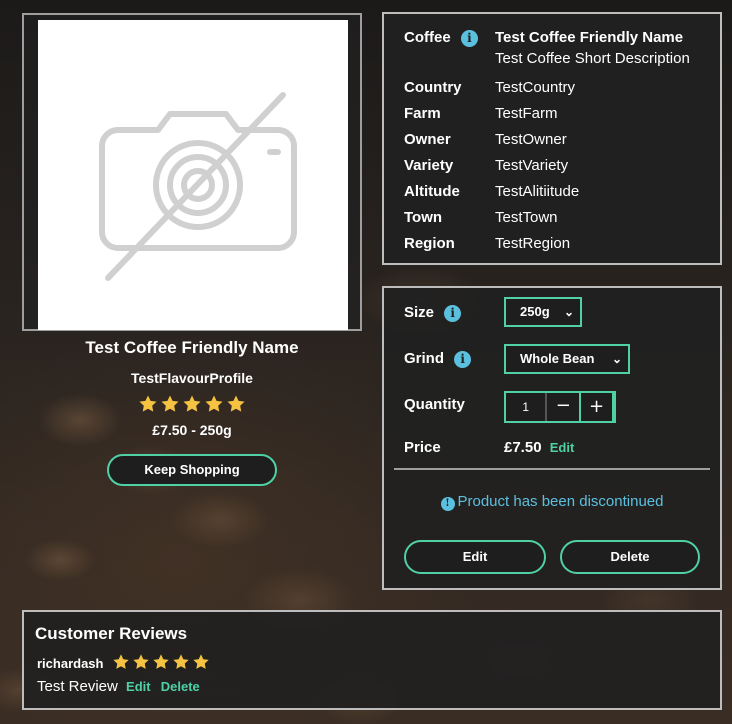  What do you see at coordinates (422, 447) in the screenshot?
I see `price-label: Price` at bounding box center [422, 447].